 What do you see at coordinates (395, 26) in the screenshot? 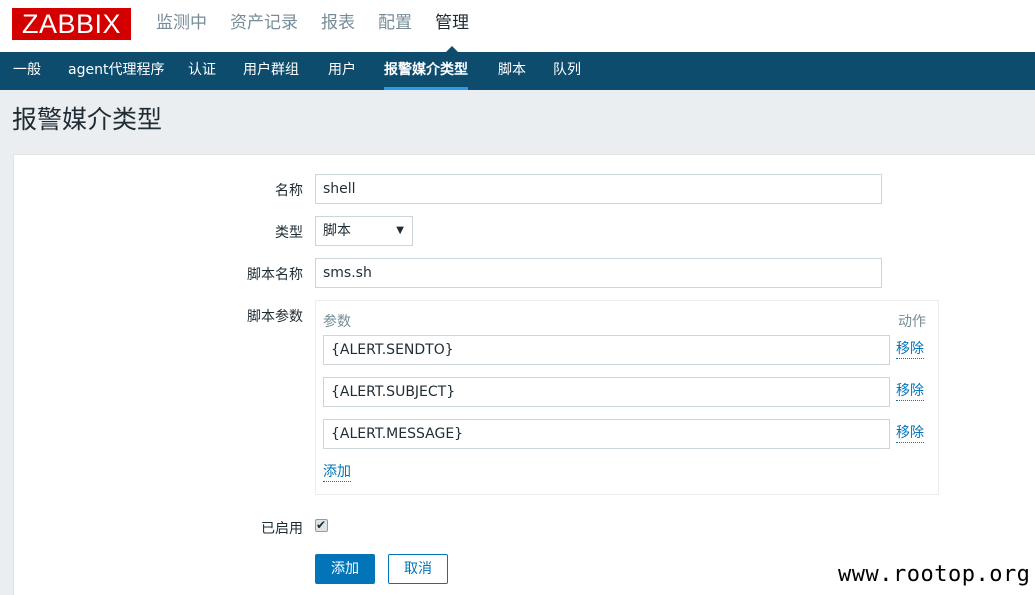
I see `main-nav-configuration: 配置` at bounding box center [395, 26].